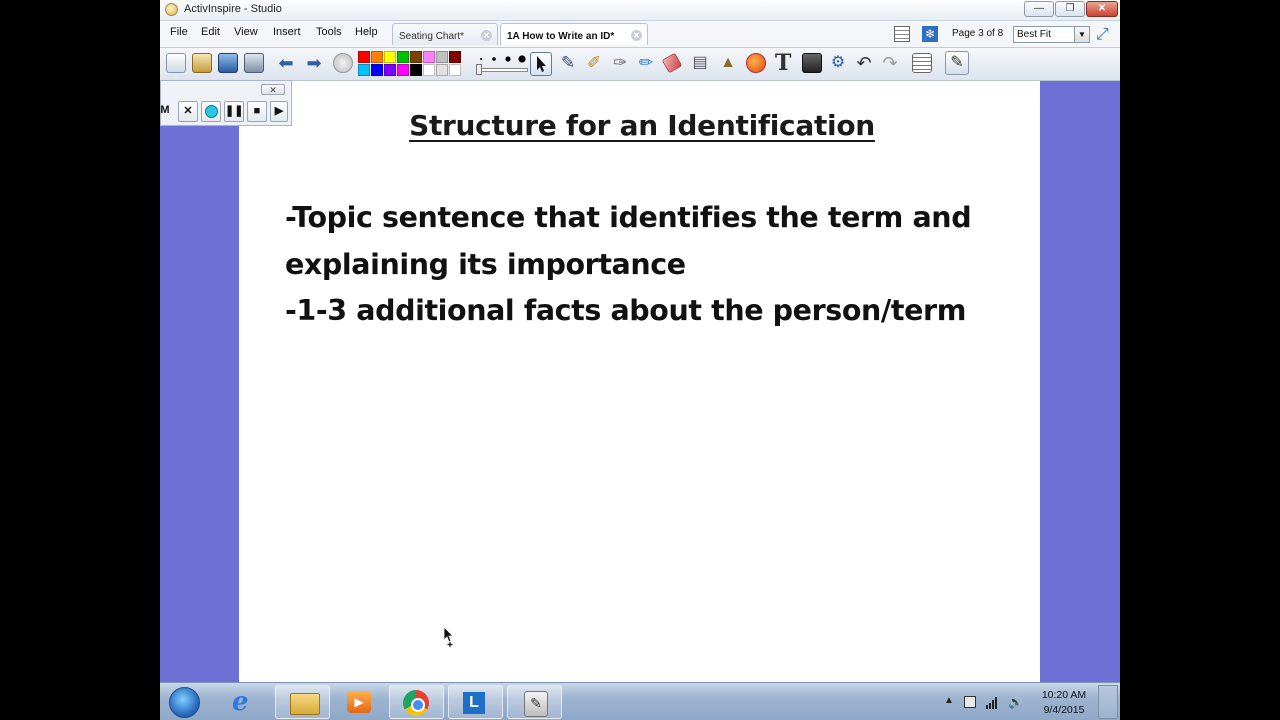 The image size is (1280, 720). What do you see at coordinates (432, 36) in the screenshot?
I see `tab-label: Seating Chart*` at bounding box center [432, 36].